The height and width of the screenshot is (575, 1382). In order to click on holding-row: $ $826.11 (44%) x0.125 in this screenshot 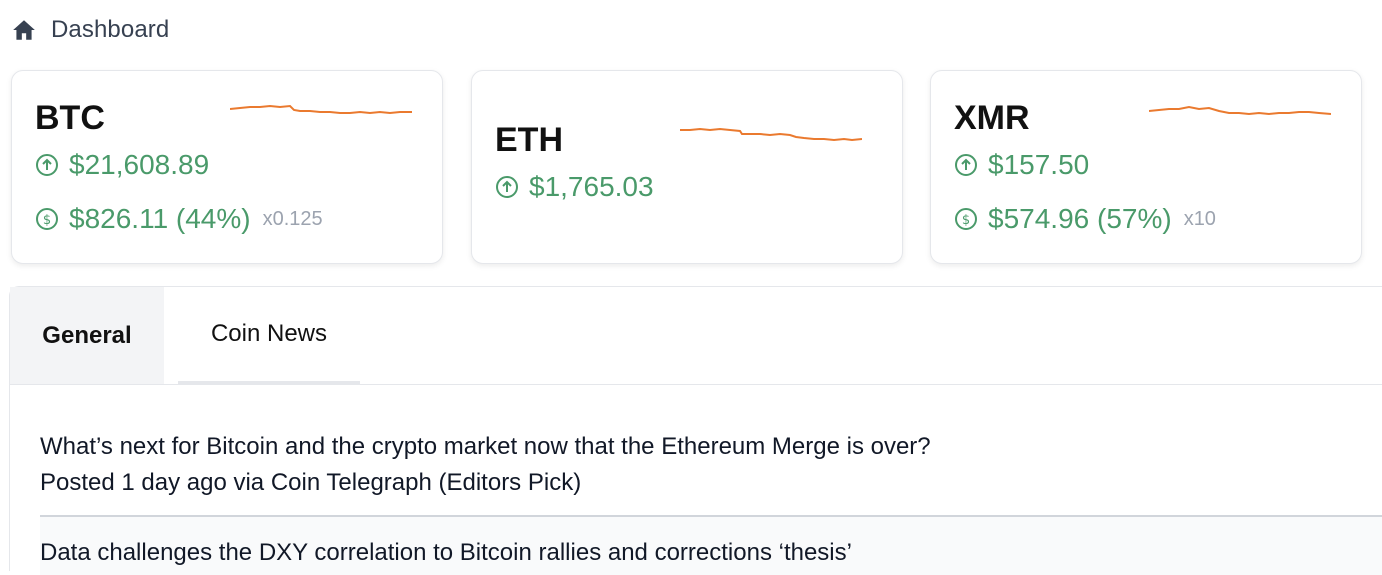, I will do `click(179, 219)`.